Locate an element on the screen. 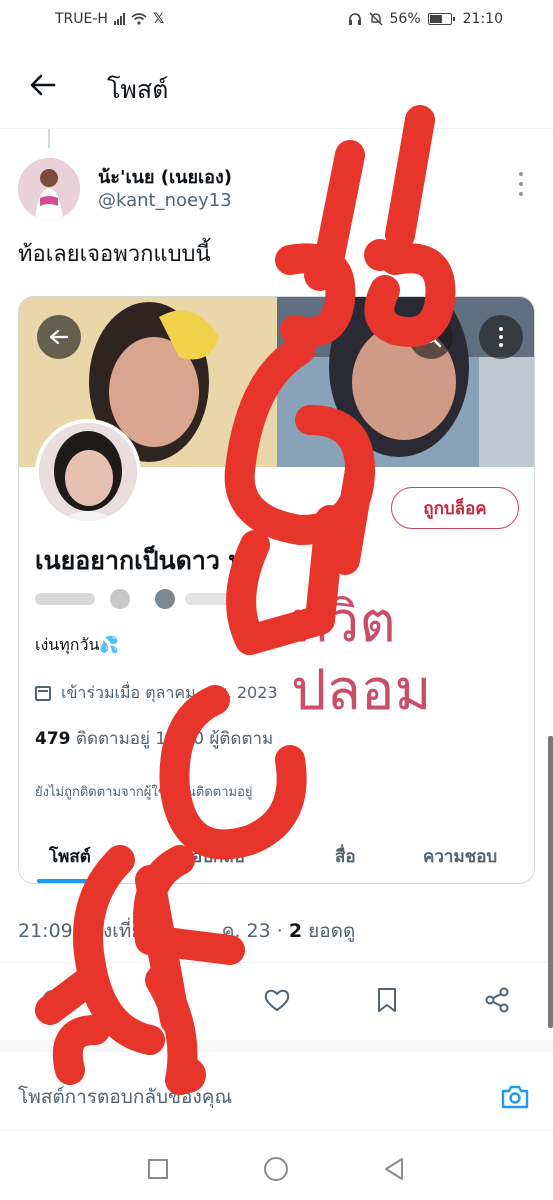  timestamp-date: ค. 23 · is located at coordinates (255, 931).